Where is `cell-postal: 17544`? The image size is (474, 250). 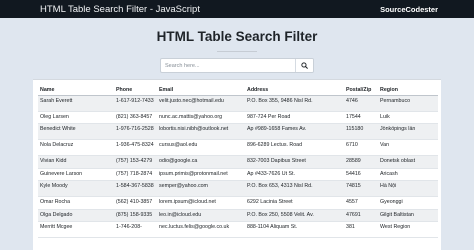
cell-postal: 17544 is located at coordinates (361, 117).